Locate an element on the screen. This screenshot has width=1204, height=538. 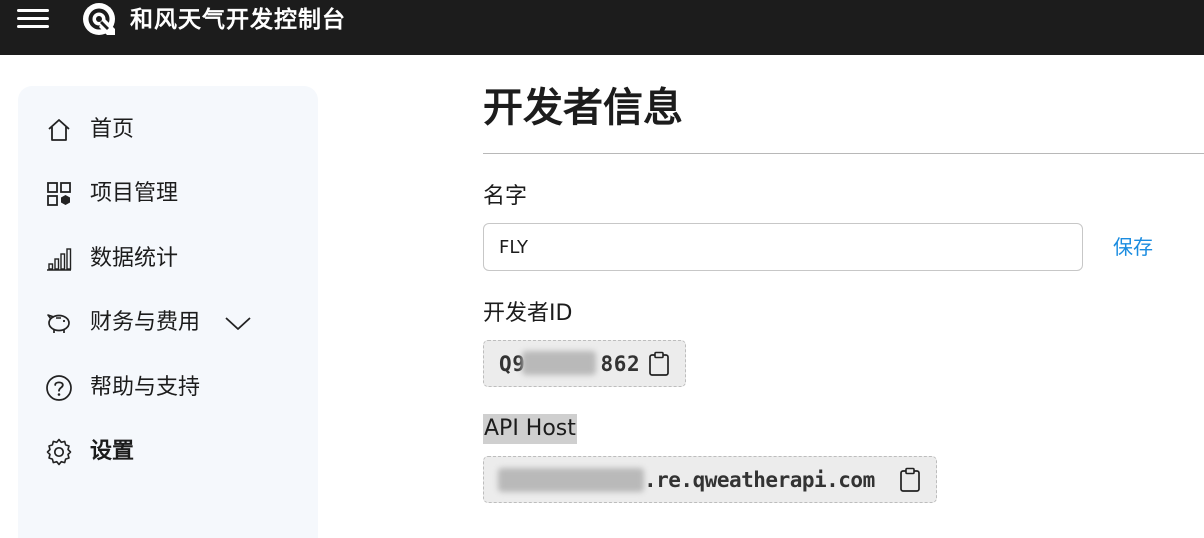
piggy-bank-icon is located at coordinates (58, 323).